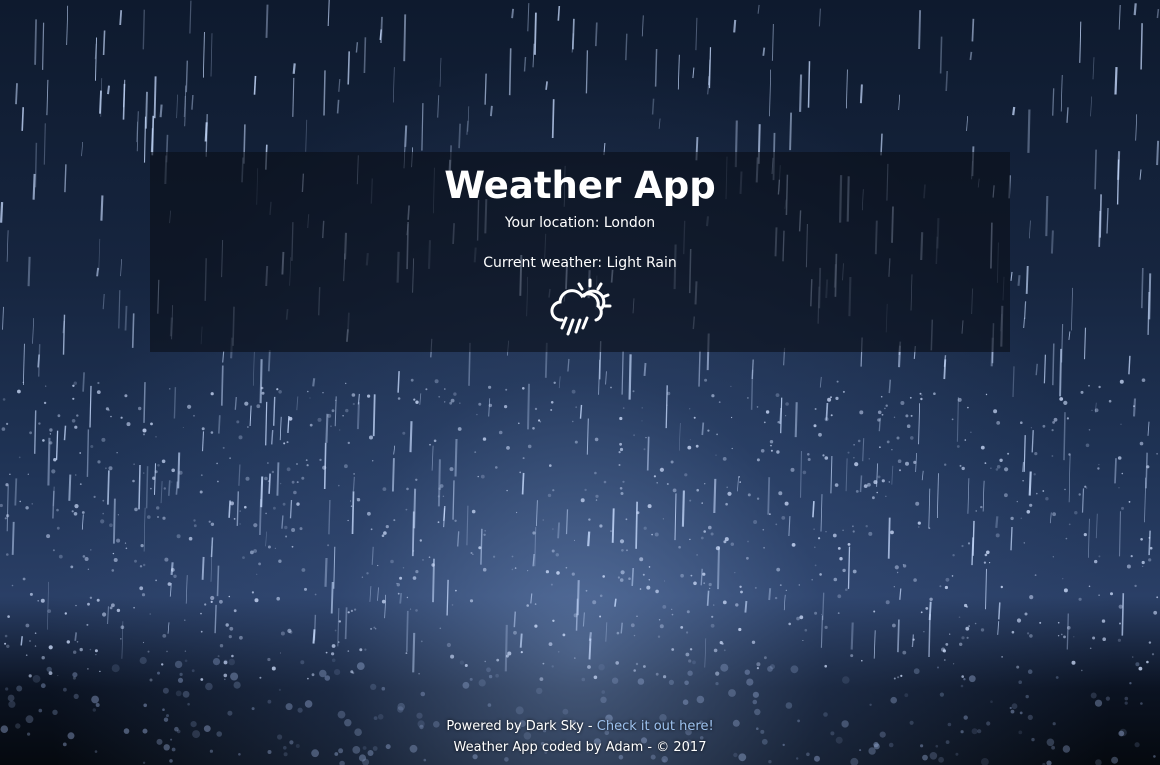  Describe the element at coordinates (580, 309) in the screenshot. I see `cloud-rain-sun-icon` at that location.